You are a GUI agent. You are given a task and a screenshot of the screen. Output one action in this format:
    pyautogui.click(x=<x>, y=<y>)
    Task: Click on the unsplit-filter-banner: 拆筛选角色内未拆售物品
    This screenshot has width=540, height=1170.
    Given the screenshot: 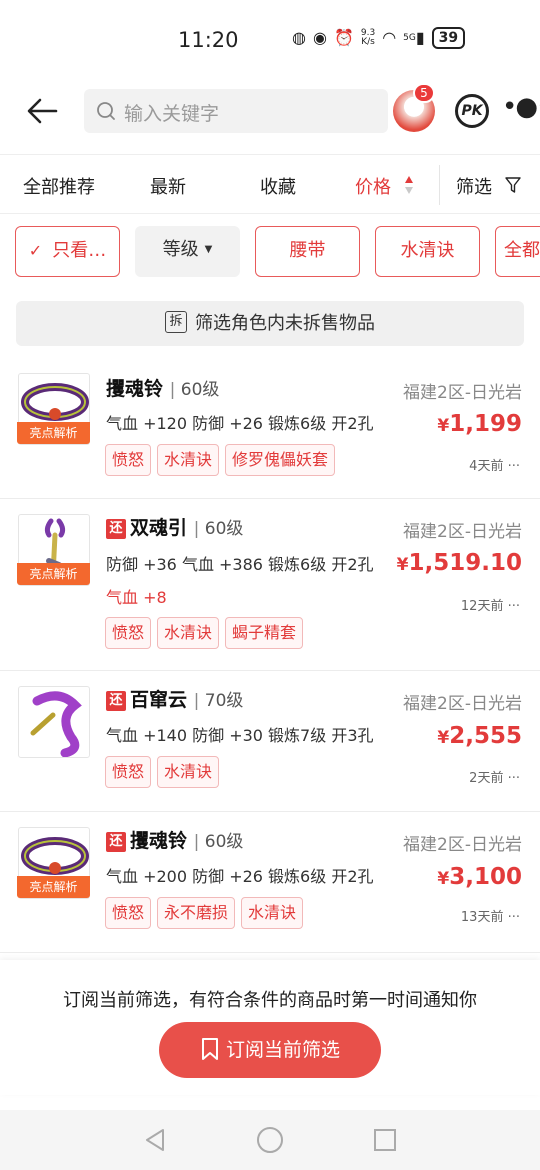 What is the action you would take?
    pyautogui.click(x=270, y=323)
    